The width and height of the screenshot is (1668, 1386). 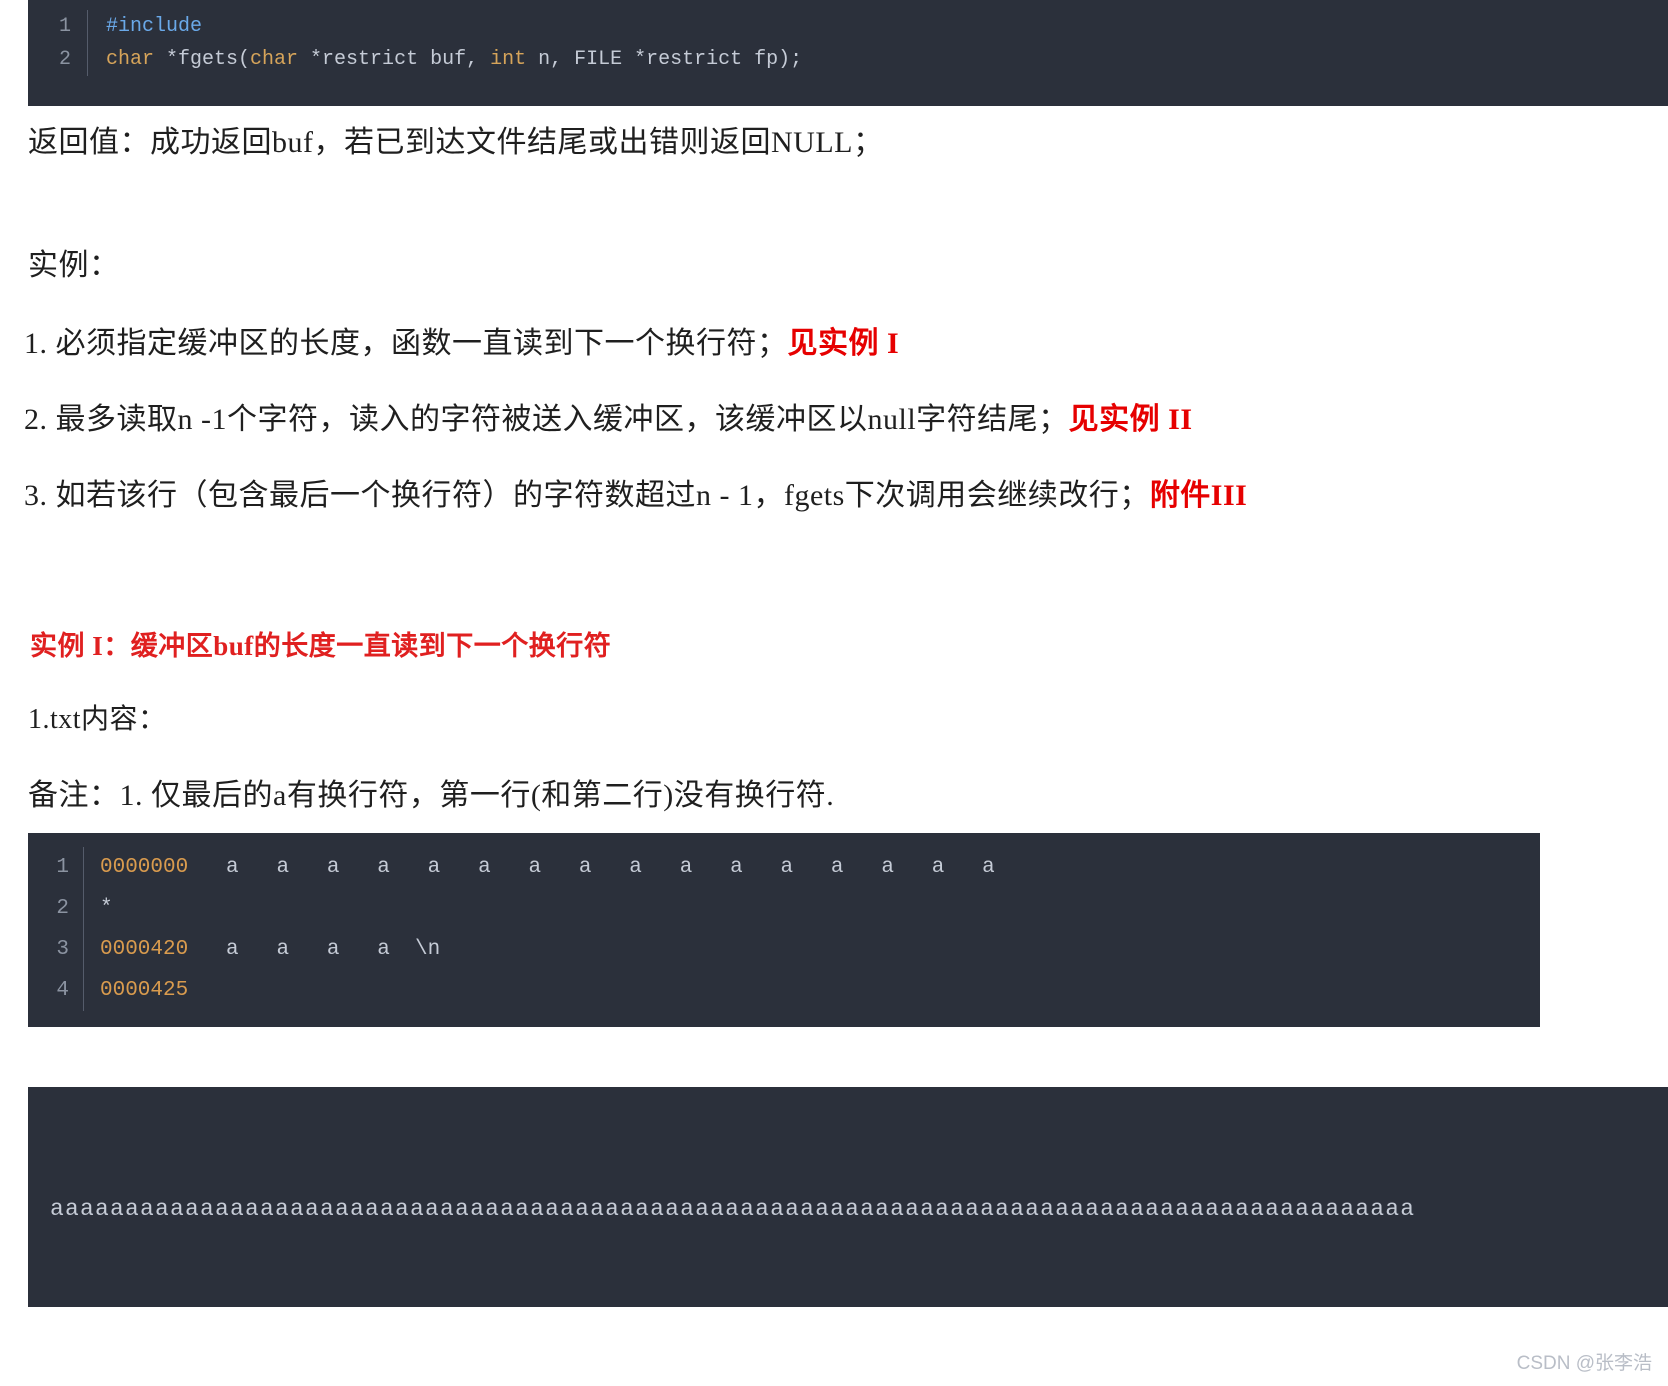 What do you see at coordinates (843, 343) in the screenshot?
I see `rule-item-1-link: 见实例 I` at bounding box center [843, 343].